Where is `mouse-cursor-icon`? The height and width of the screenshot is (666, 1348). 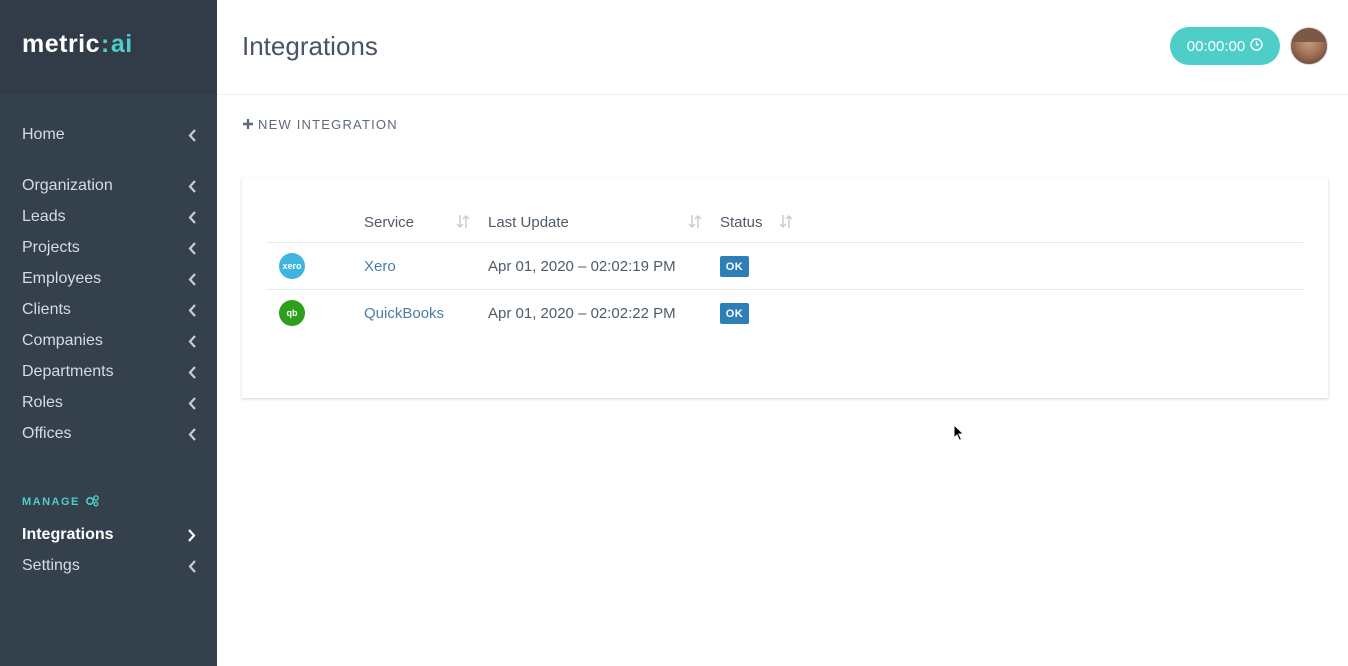 mouse-cursor-icon is located at coordinates (959, 432).